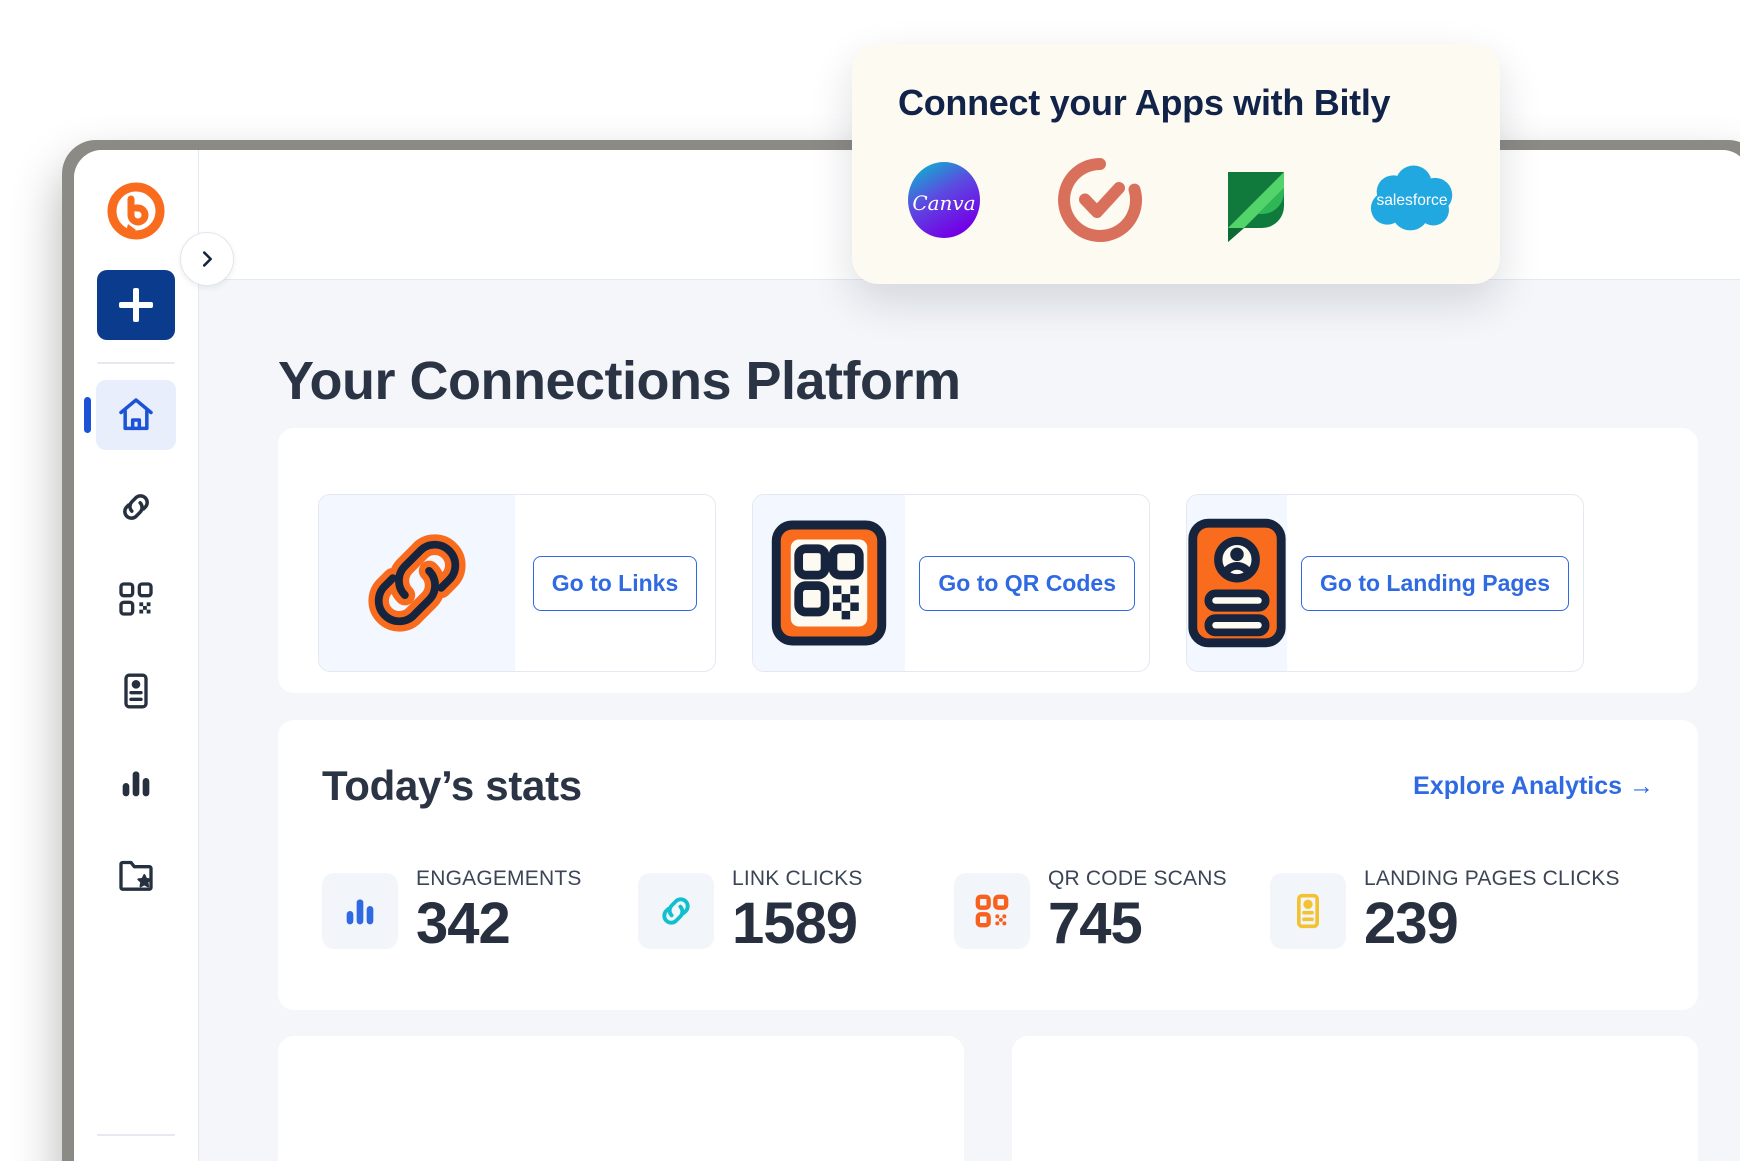 This screenshot has width=1740, height=1161. What do you see at coordinates (988, 786) in the screenshot?
I see `stats-header: Today’s stats Explore Analytics →` at bounding box center [988, 786].